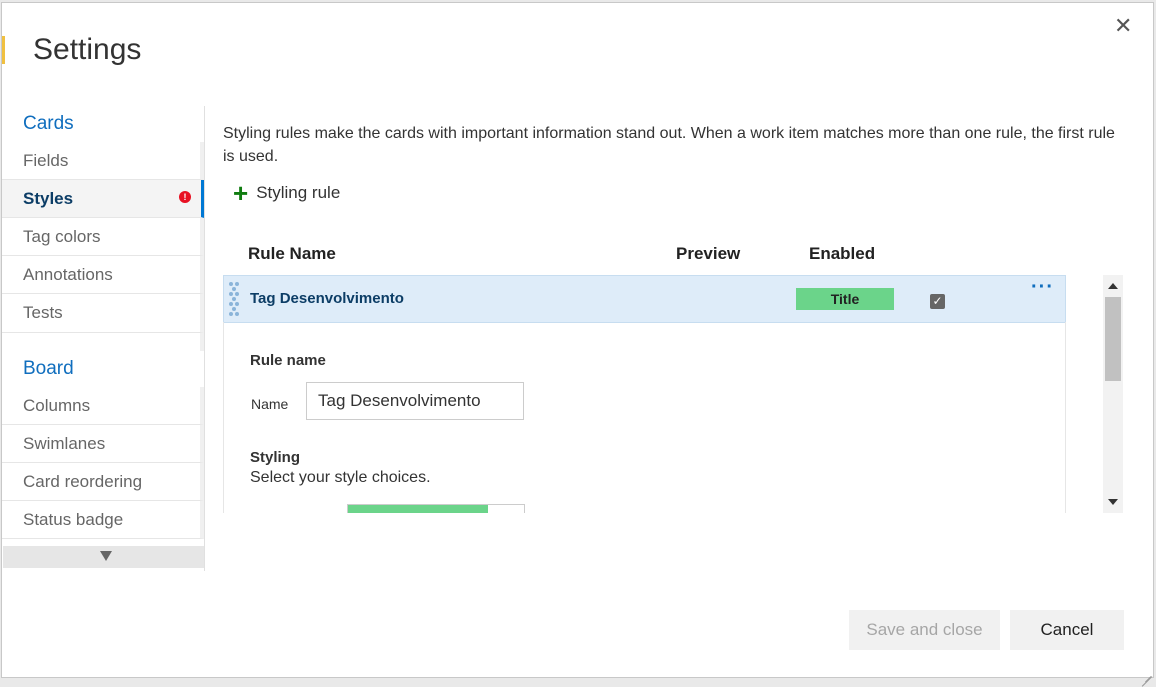  Describe the element at coordinates (340, 477) in the screenshot. I see `styling-description: Select your style choices.` at that location.